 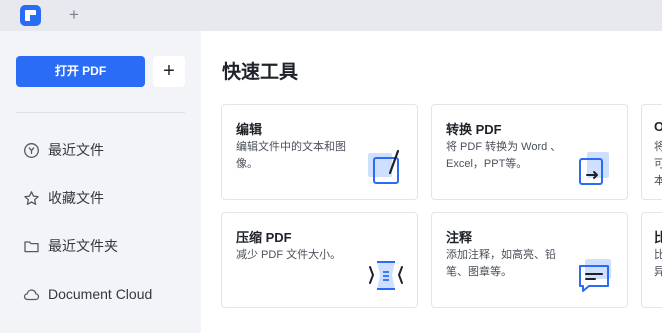 What do you see at coordinates (291, 155) in the screenshot?
I see `card-description: 编辑文件中的文本和图像。` at bounding box center [291, 155].